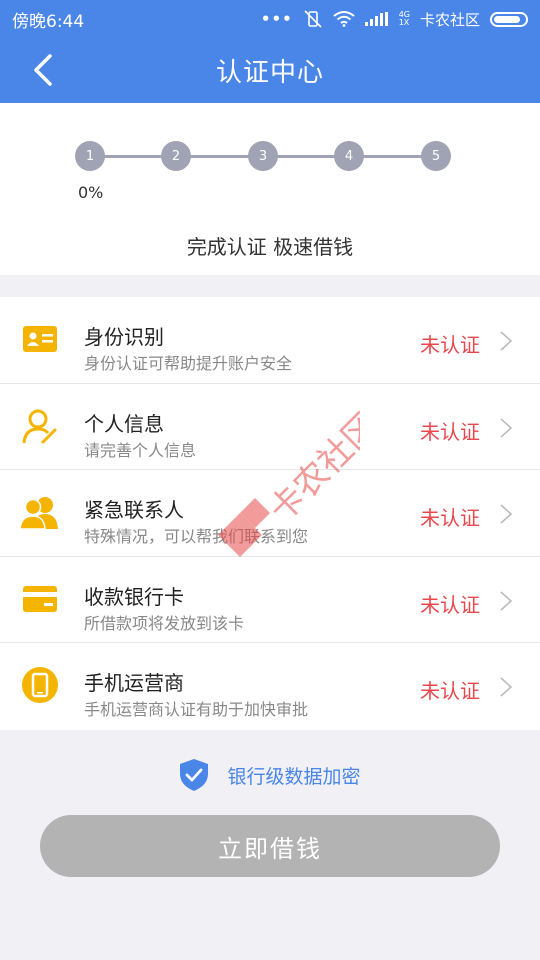 This screenshot has height=960, width=540. What do you see at coordinates (194, 775) in the screenshot?
I see `shield-check-icon` at bounding box center [194, 775].